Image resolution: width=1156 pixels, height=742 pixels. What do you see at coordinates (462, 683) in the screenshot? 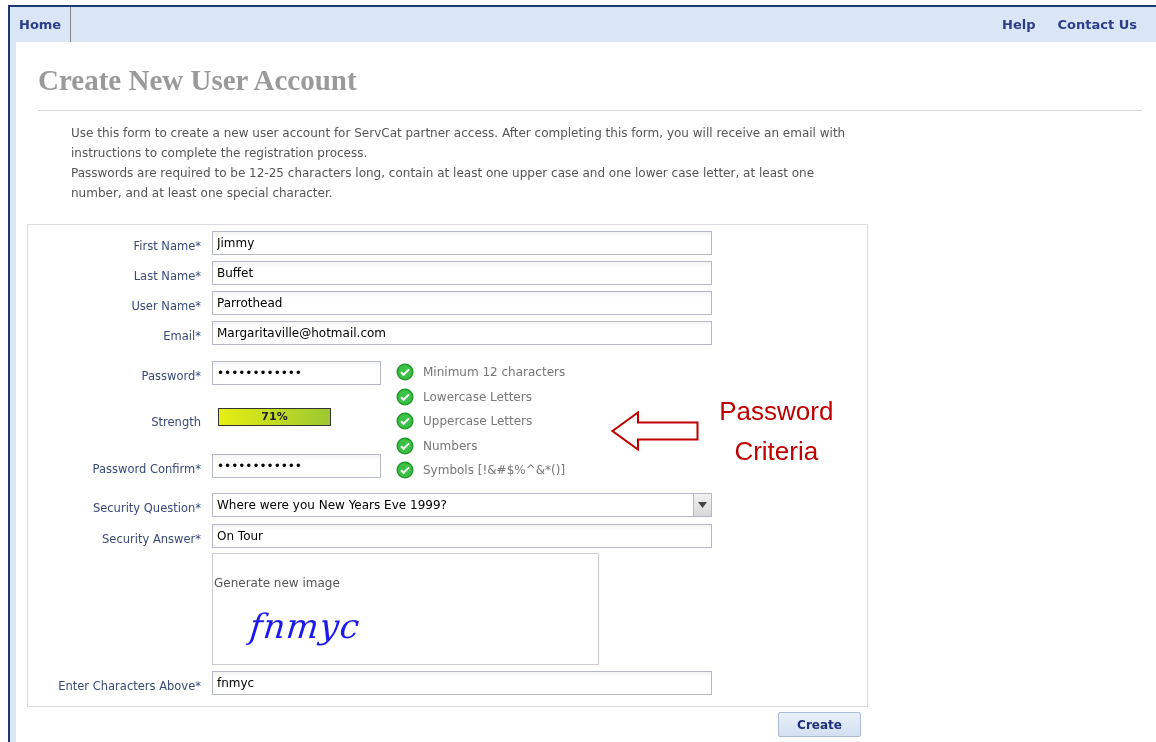
I see `text-field: fnmyc` at bounding box center [462, 683].